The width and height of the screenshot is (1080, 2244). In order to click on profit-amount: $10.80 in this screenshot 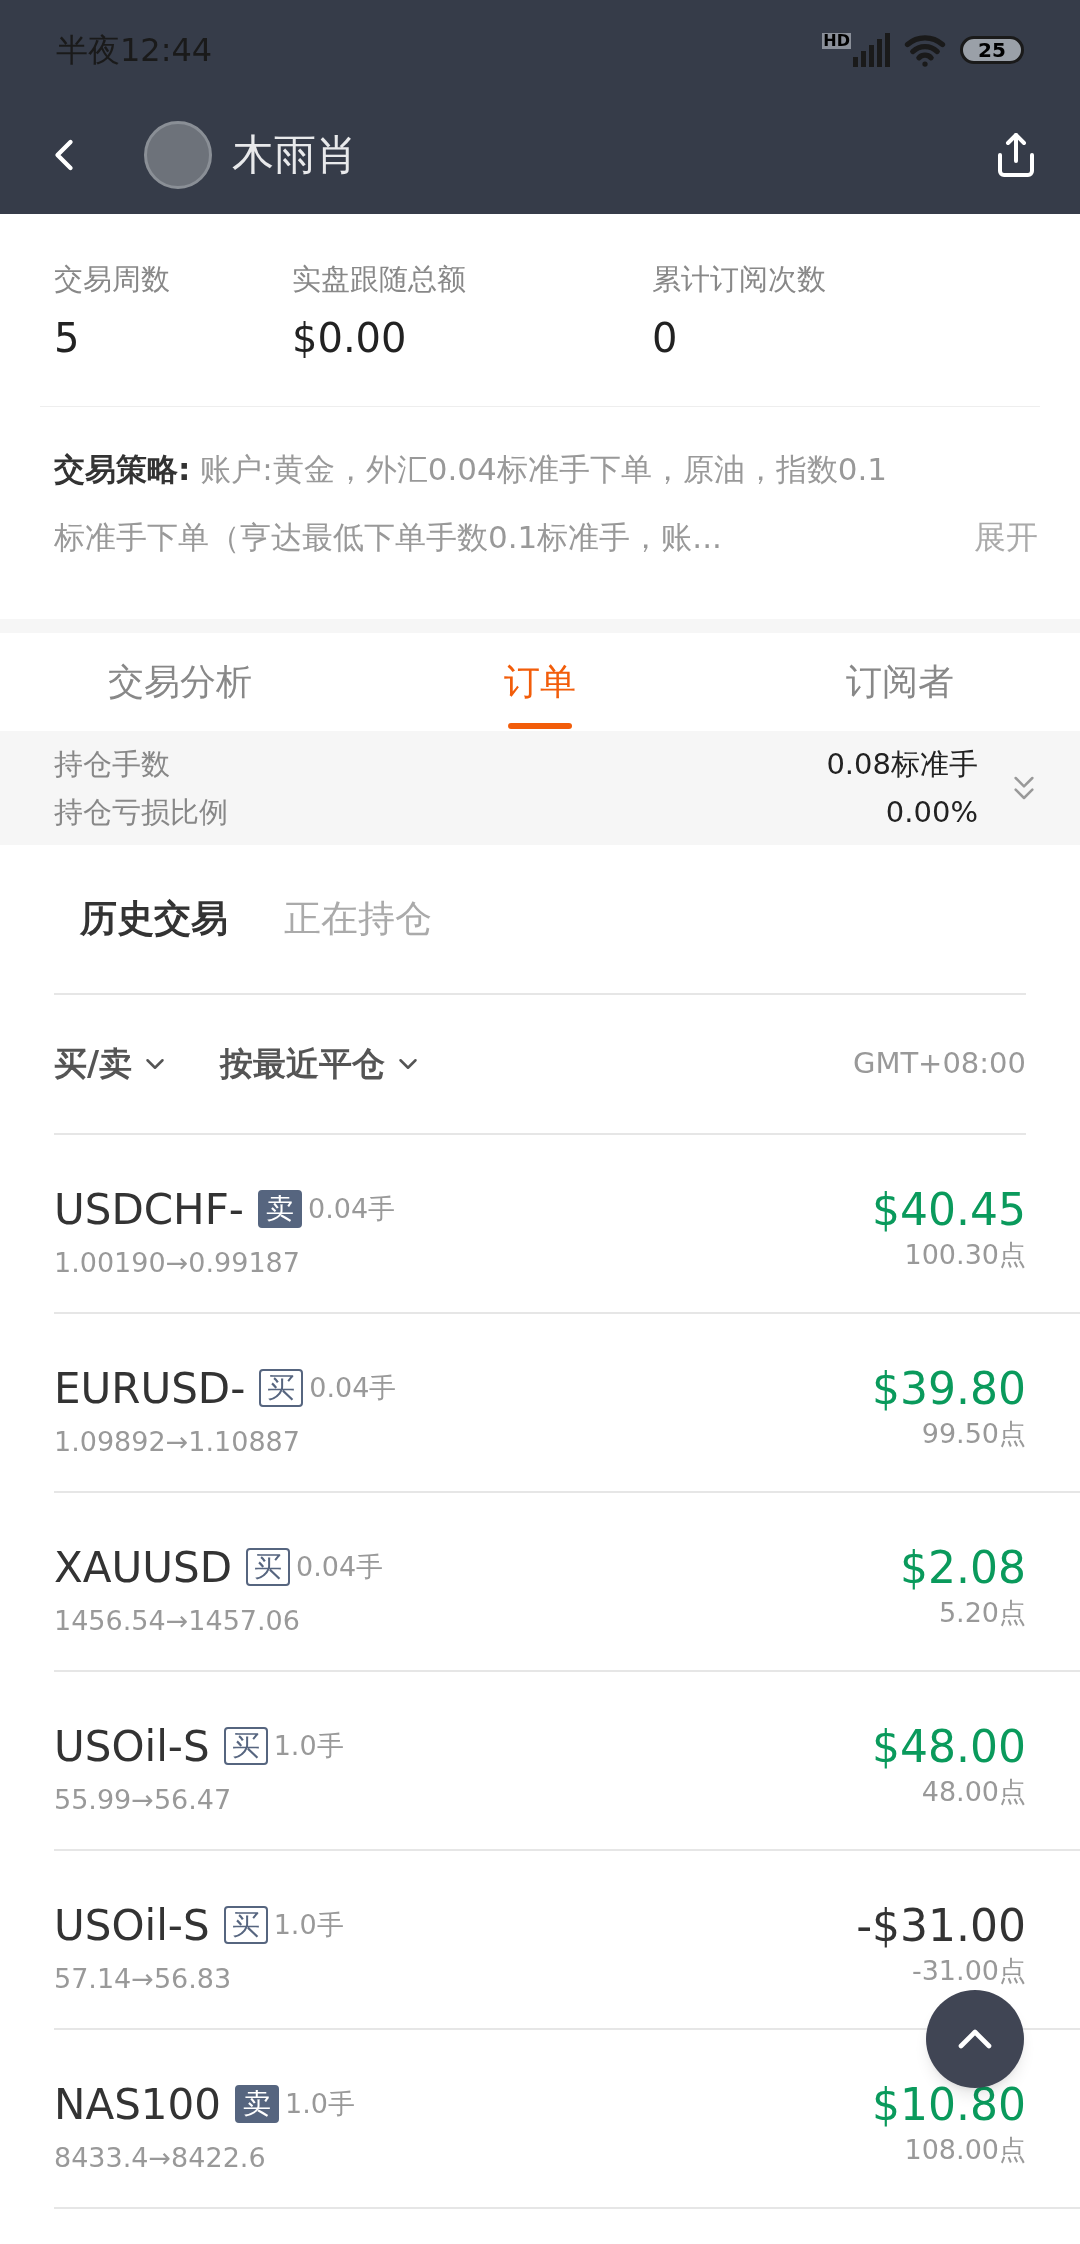, I will do `click(949, 2105)`.